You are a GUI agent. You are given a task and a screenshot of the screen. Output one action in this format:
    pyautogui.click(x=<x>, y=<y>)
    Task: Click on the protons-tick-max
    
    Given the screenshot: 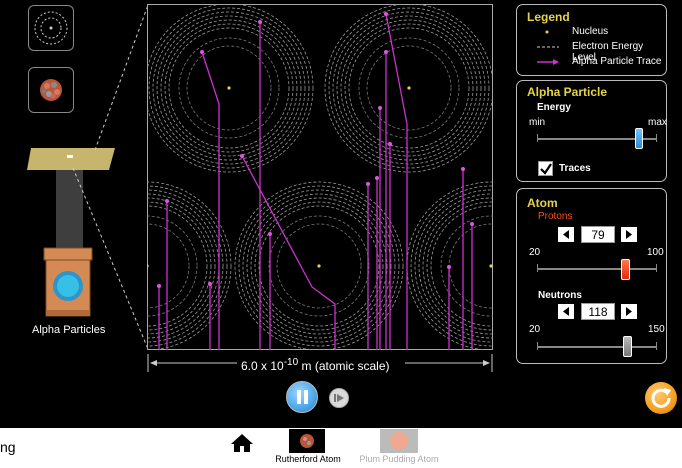 What is the action you would take?
    pyautogui.click(x=656, y=268)
    